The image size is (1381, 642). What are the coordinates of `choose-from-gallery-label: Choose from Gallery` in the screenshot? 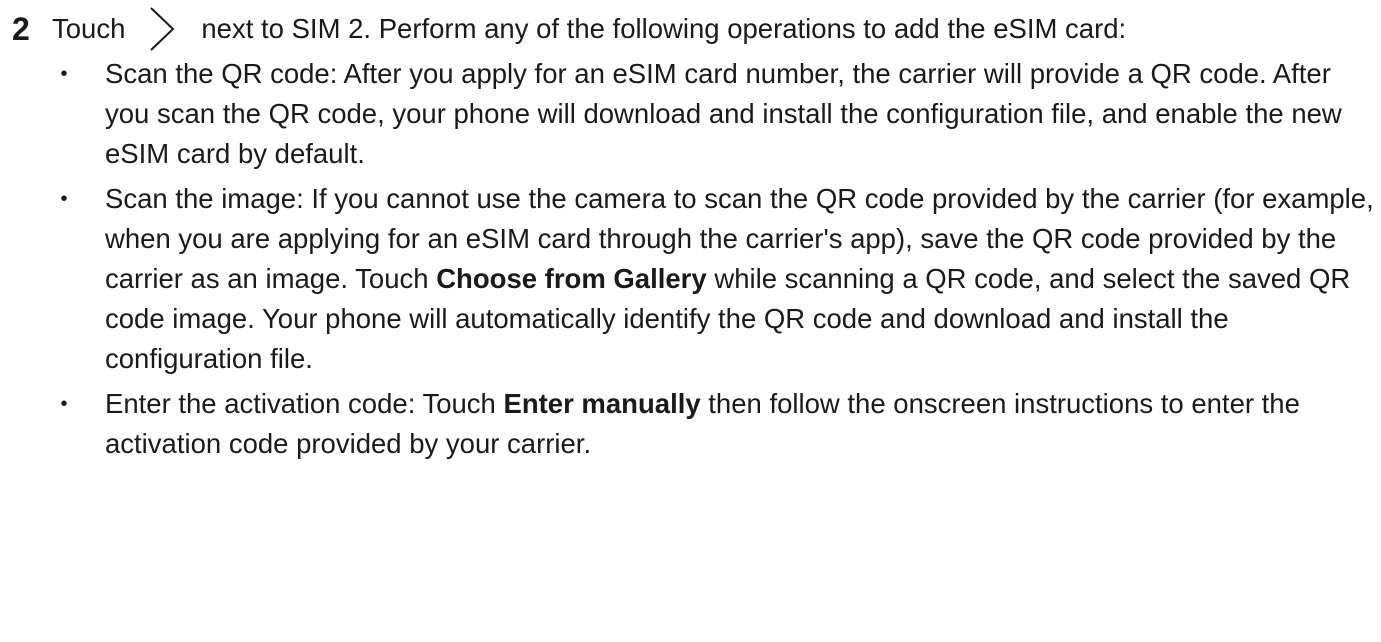 It's located at (571, 278).